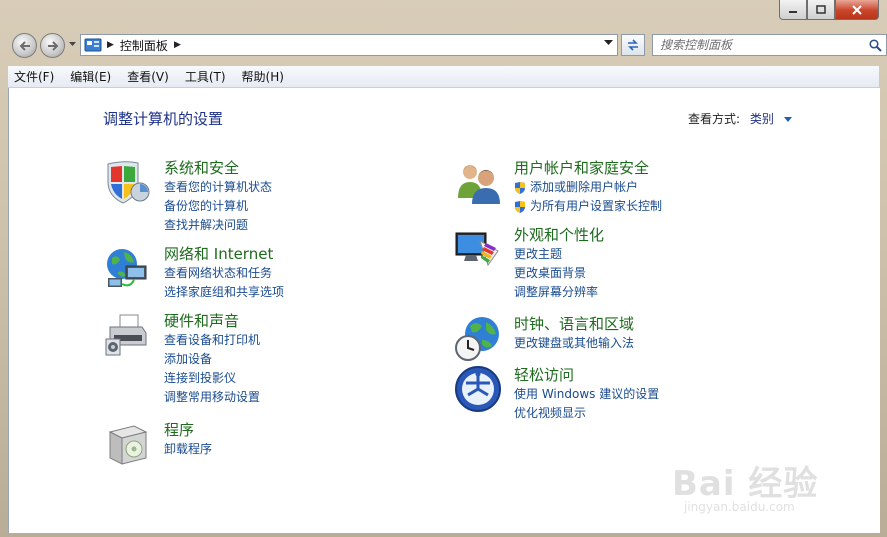 This screenshot has width=887, height=537. I want to click on view-mode: 查看方式: 类别, so click(740, 118).